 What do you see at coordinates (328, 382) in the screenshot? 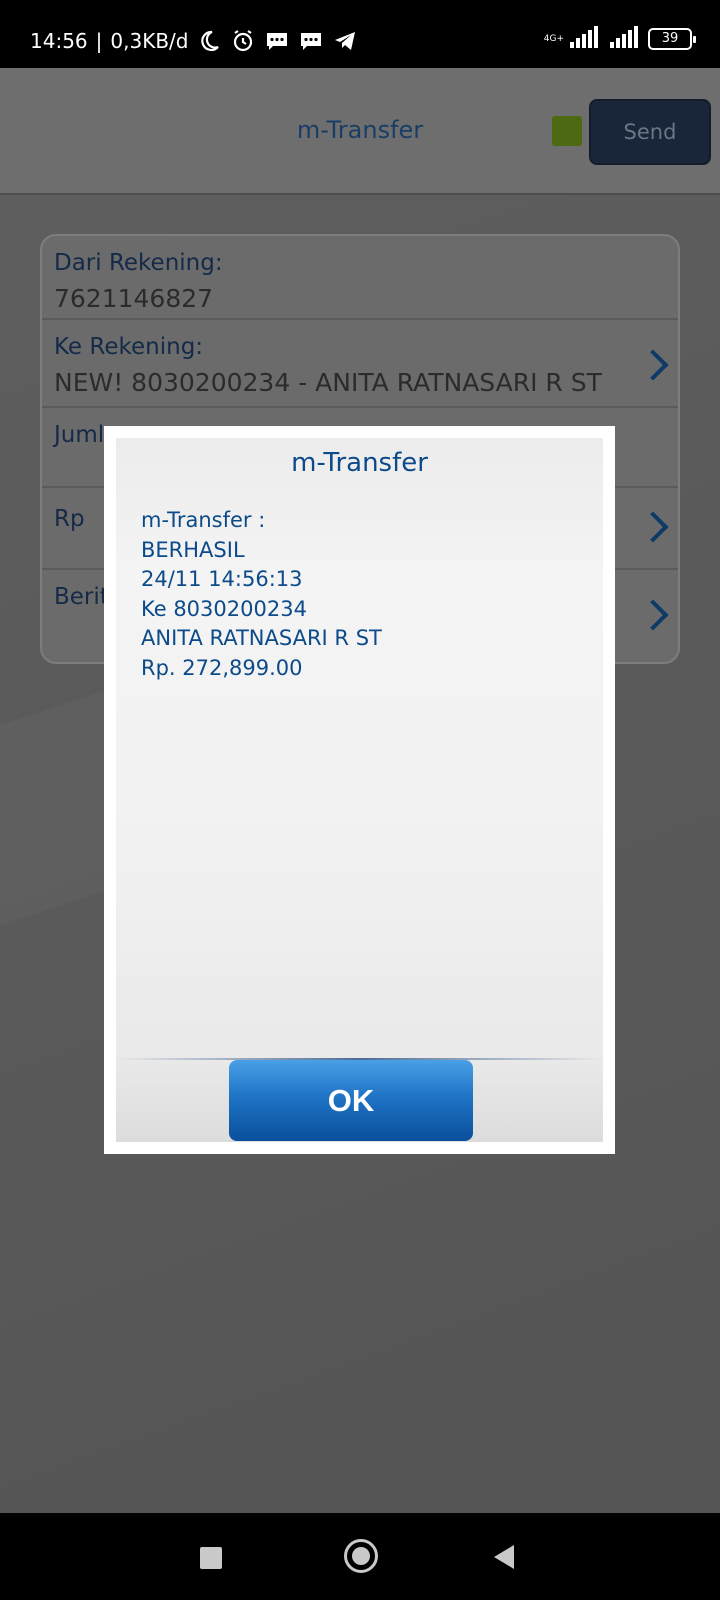
I see `form-value: NEW! 8030200234 - ANITA RATNASARI R ST` at bounding box center [328, 382].